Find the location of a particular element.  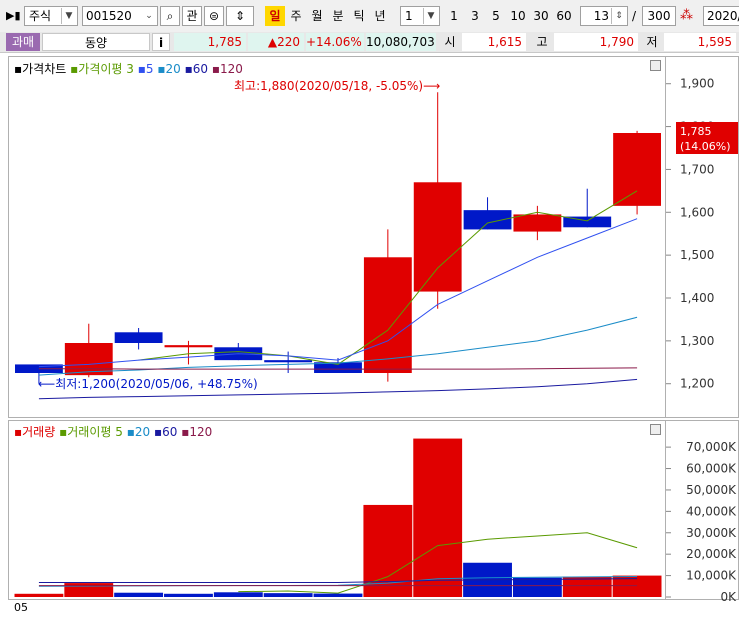

settings-icon: ⁂ is located at coordinates (686, 15).